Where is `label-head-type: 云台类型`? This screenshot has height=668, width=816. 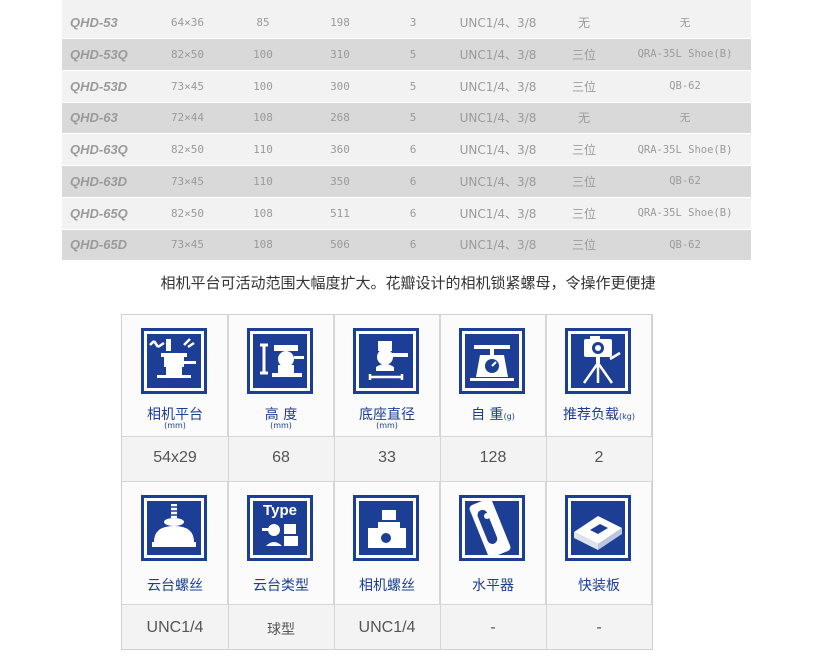
label-head-type: 云台类型 is located at coordinates (281, 586).